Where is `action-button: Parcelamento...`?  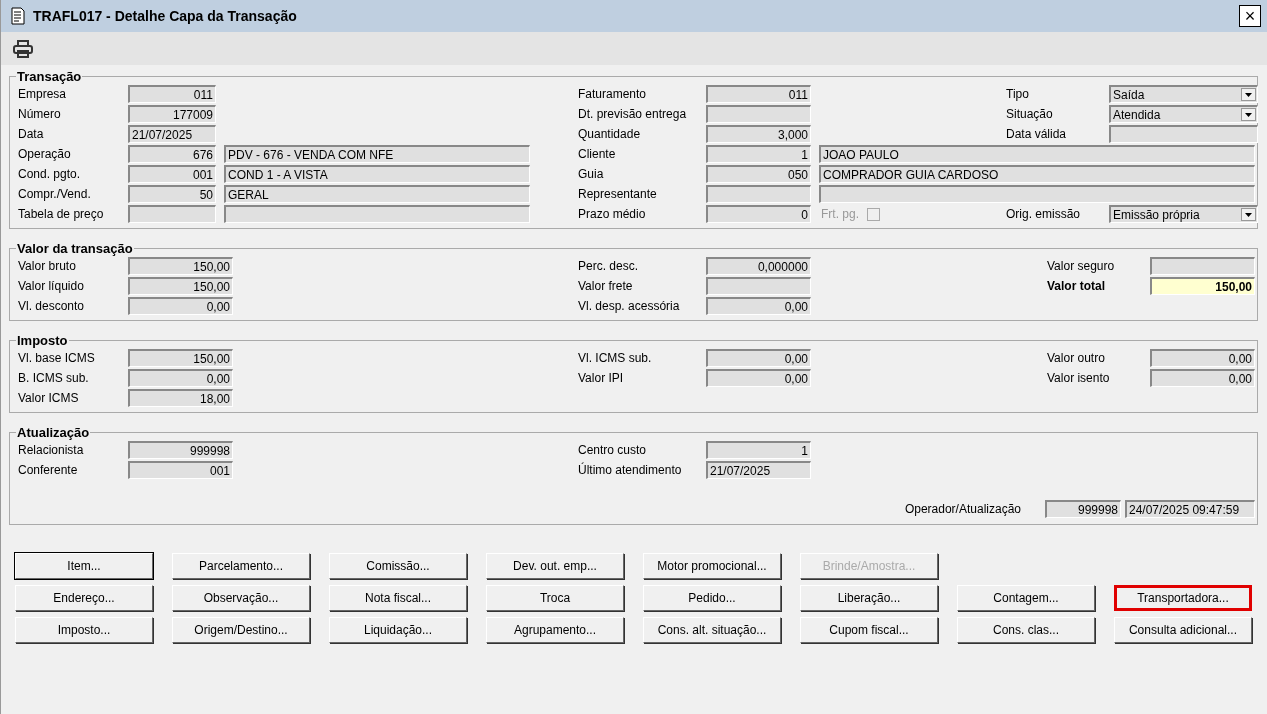
action-button: Parcelamento... is located at coordinates (241, 566).